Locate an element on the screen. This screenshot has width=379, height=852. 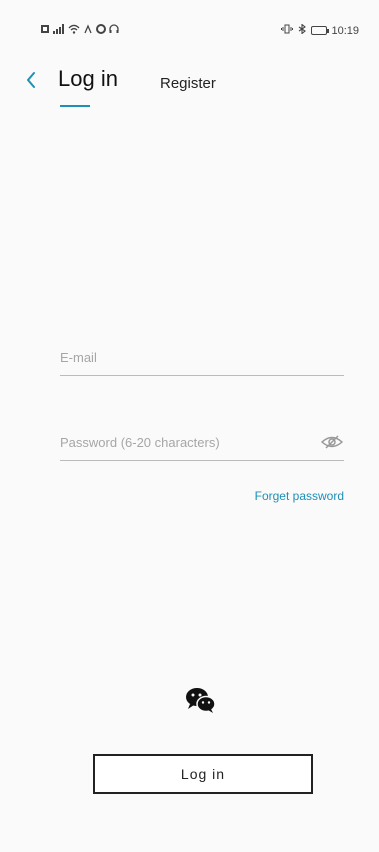
battery-icon is located at coordinates (320, 30).